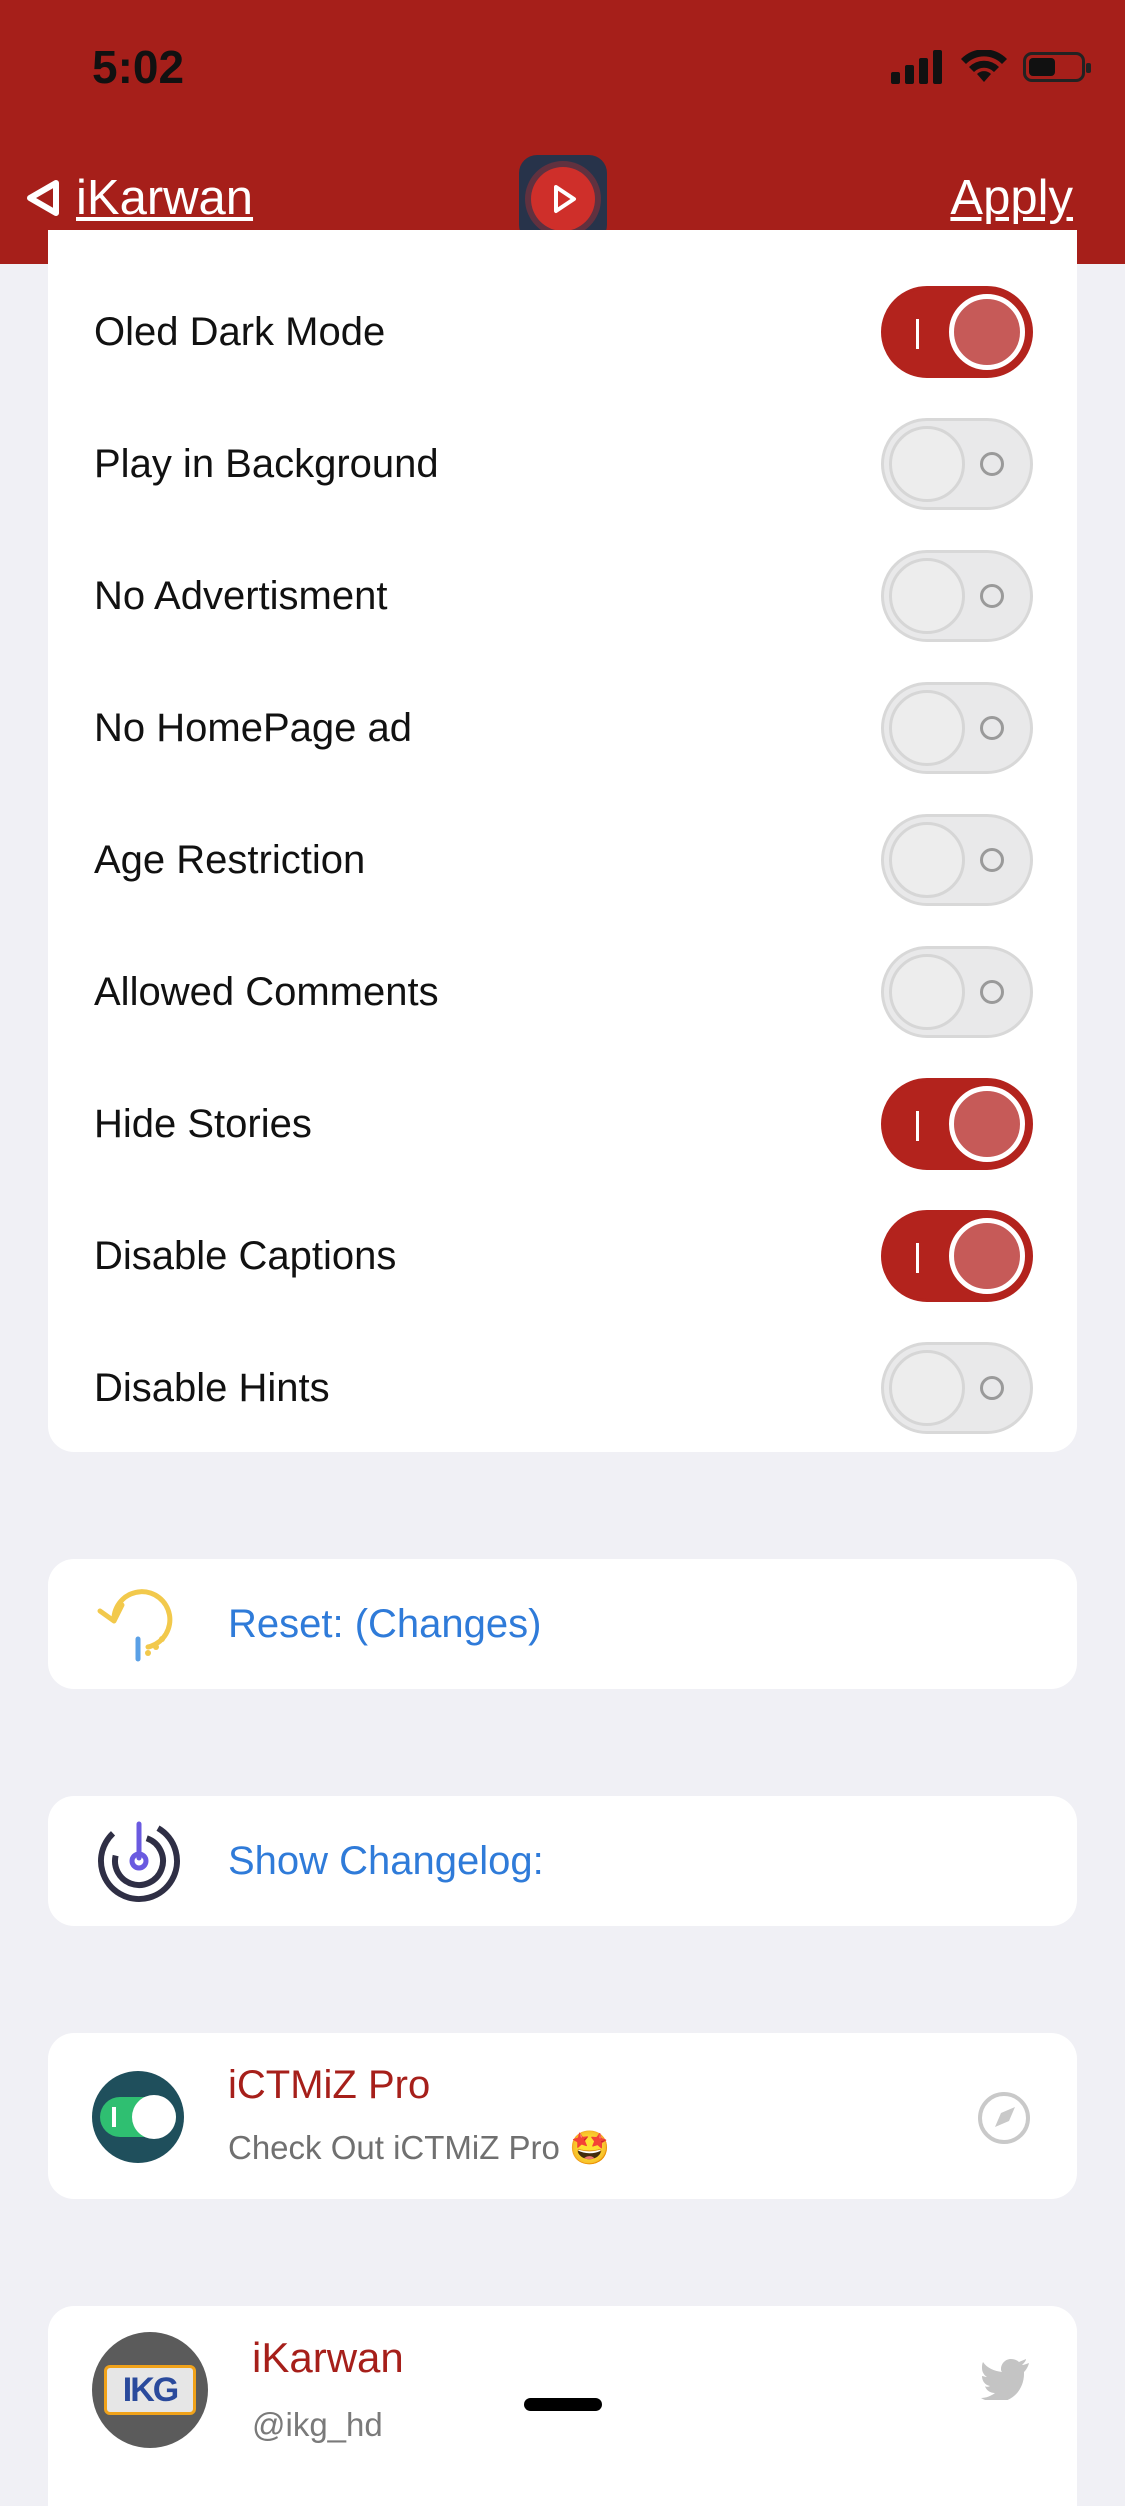 This screenshot has width=1125, height=2506. Describe the element at coordinates (563, 2404) in the screenshot. I see `home-indicator` at that location.